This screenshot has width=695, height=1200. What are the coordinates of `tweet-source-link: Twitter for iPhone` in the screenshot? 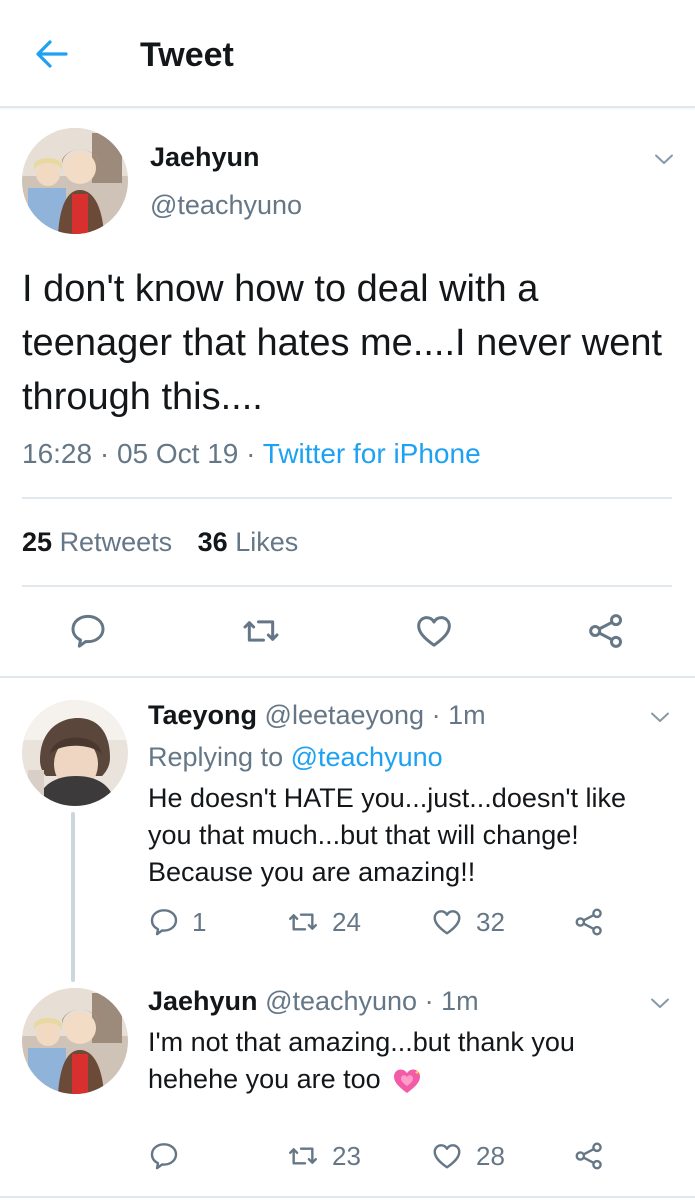 It's located at (372, 453).